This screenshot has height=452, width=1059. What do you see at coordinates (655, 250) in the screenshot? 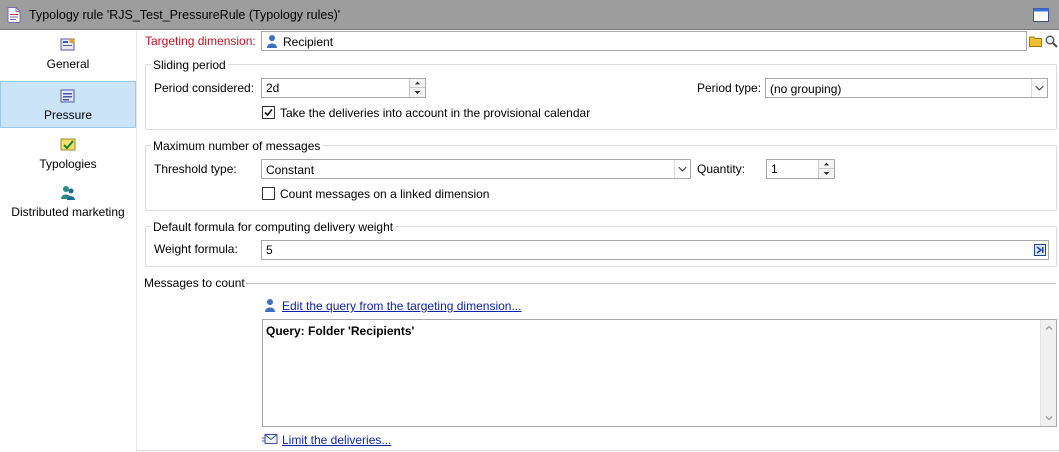
I see `weight-formula-field: 5` at bounding box center [655, 250].